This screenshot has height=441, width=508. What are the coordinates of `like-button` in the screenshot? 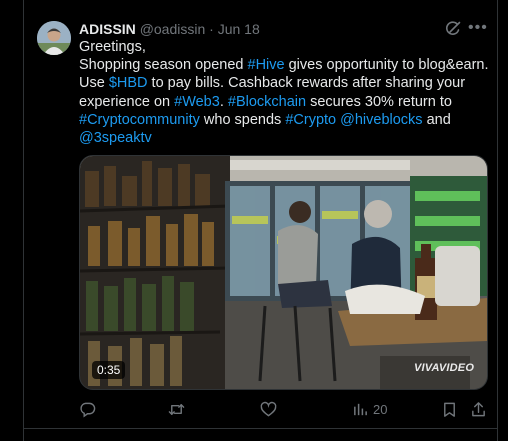 It's located at (268, 409).